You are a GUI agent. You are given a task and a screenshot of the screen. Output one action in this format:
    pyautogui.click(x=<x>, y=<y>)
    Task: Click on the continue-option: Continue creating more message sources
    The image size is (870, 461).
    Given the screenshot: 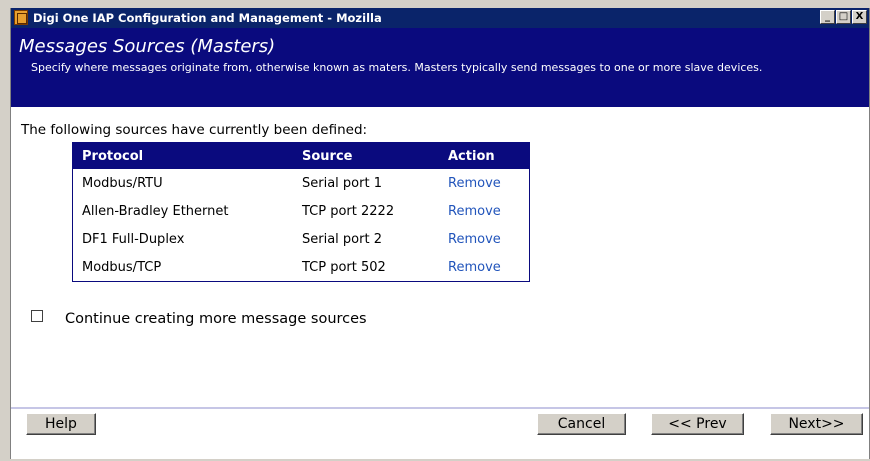 What is the action you would take?
    pyautogui.click(x=199, y=318)
    